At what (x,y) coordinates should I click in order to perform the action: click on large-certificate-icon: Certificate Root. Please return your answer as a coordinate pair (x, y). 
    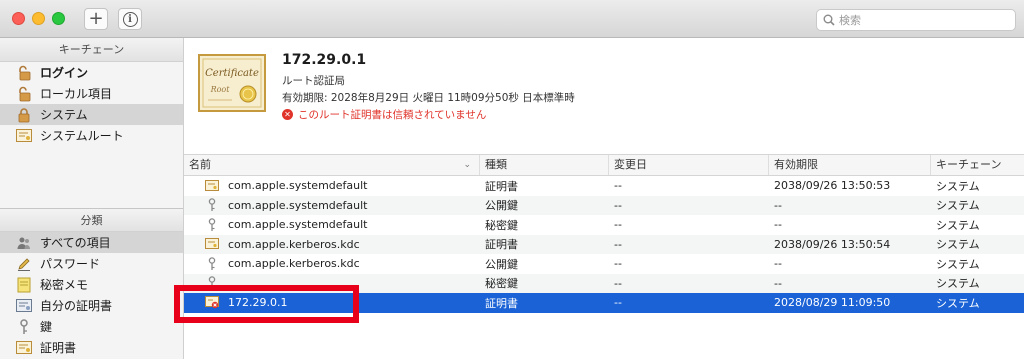
    Looking at the image, I should click on (232, 83).